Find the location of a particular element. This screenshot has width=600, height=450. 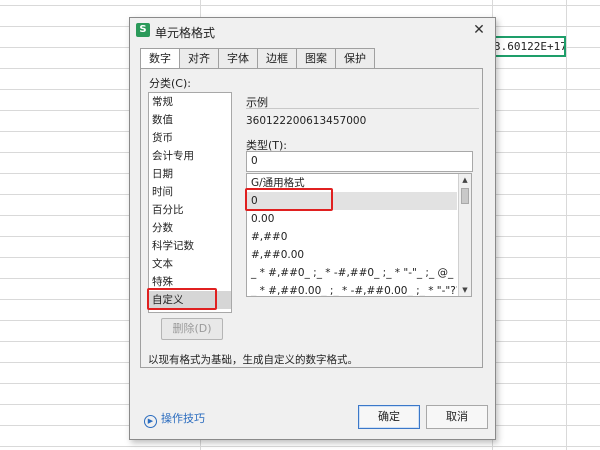

category-item: 日期 is located at coordinates (190, 174).